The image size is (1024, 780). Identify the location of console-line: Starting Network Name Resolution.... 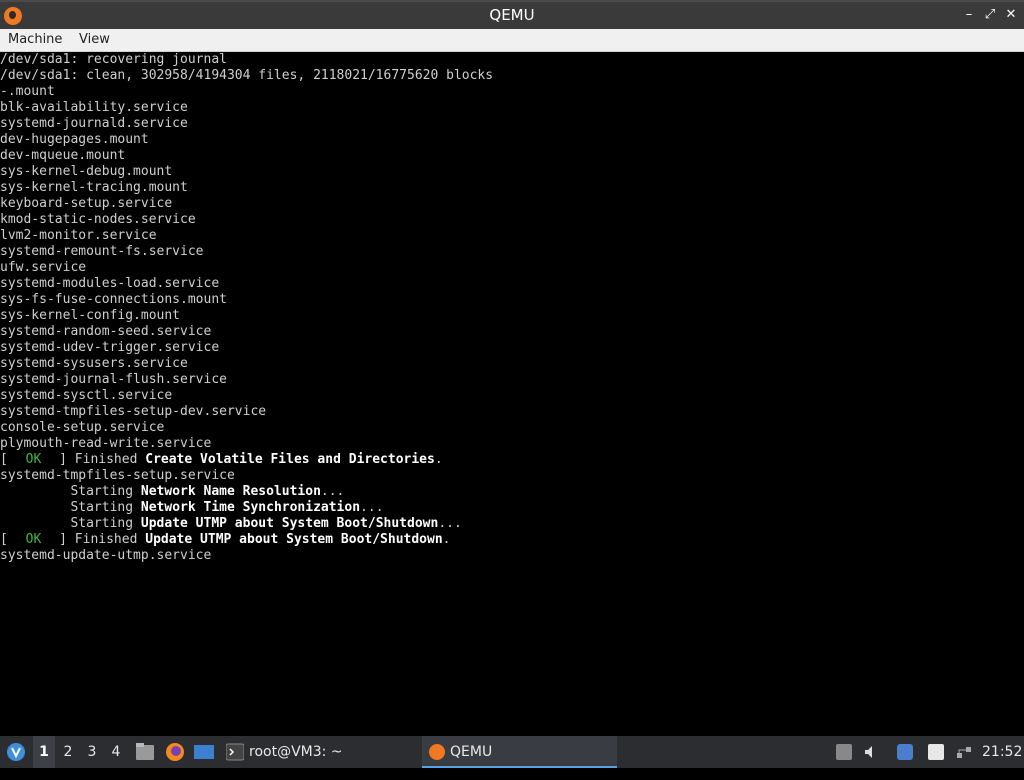
(172, 491).